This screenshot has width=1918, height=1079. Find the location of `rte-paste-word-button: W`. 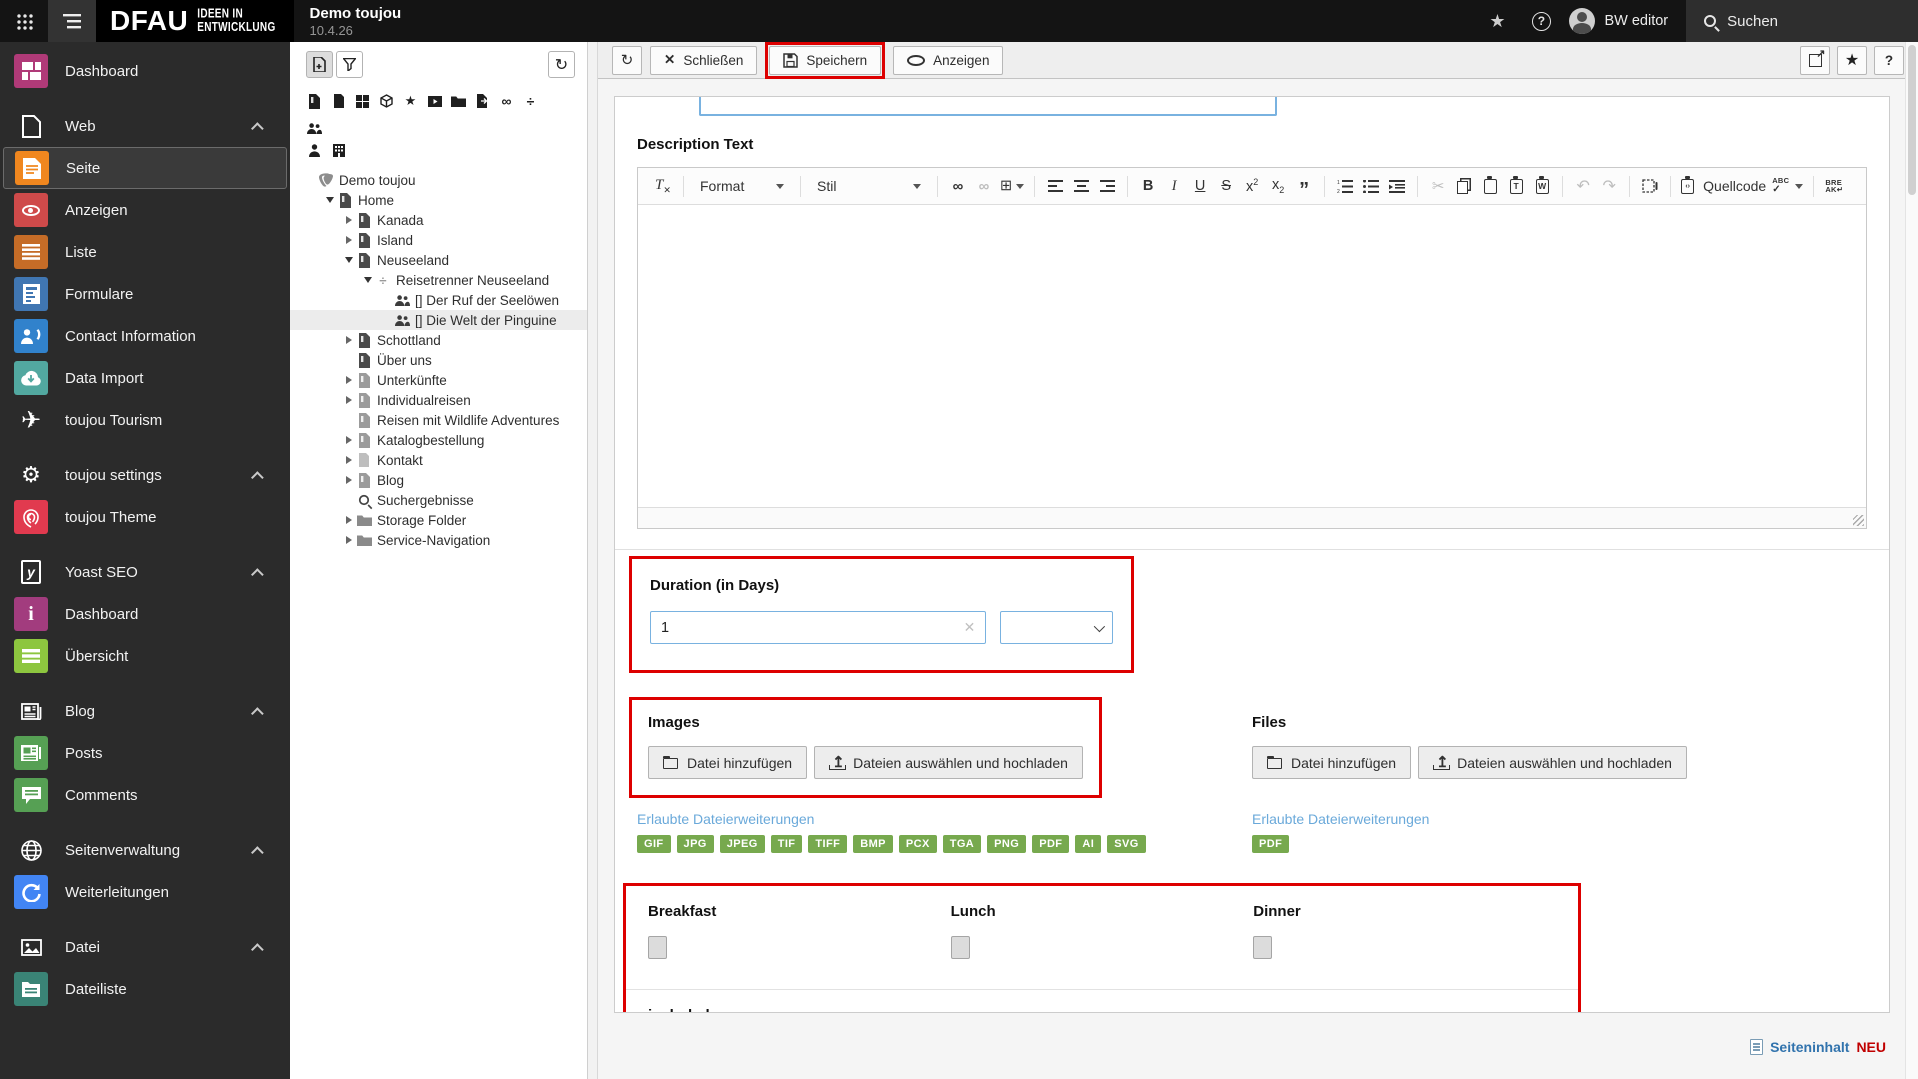

rte-paste-word-button: W is located at coordinates (1542, 186).